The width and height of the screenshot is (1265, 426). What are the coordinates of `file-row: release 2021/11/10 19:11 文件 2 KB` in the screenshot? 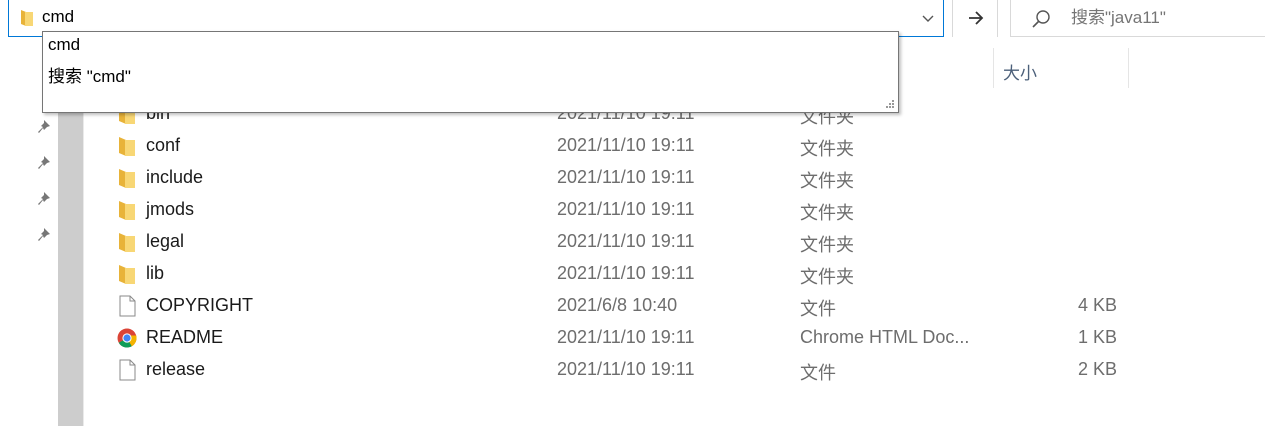 It's located at (674, 369).